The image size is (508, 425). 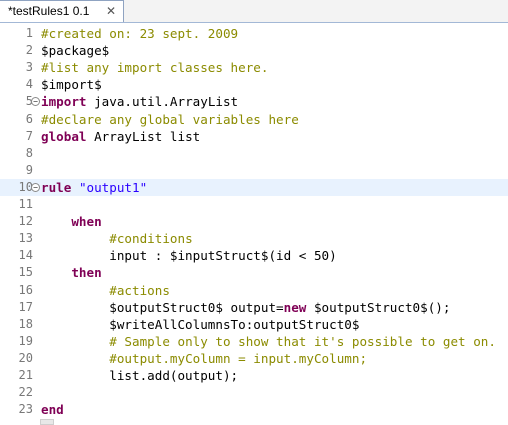 I want to click on code-token: ArrayList list, so click(x=143, y=136).